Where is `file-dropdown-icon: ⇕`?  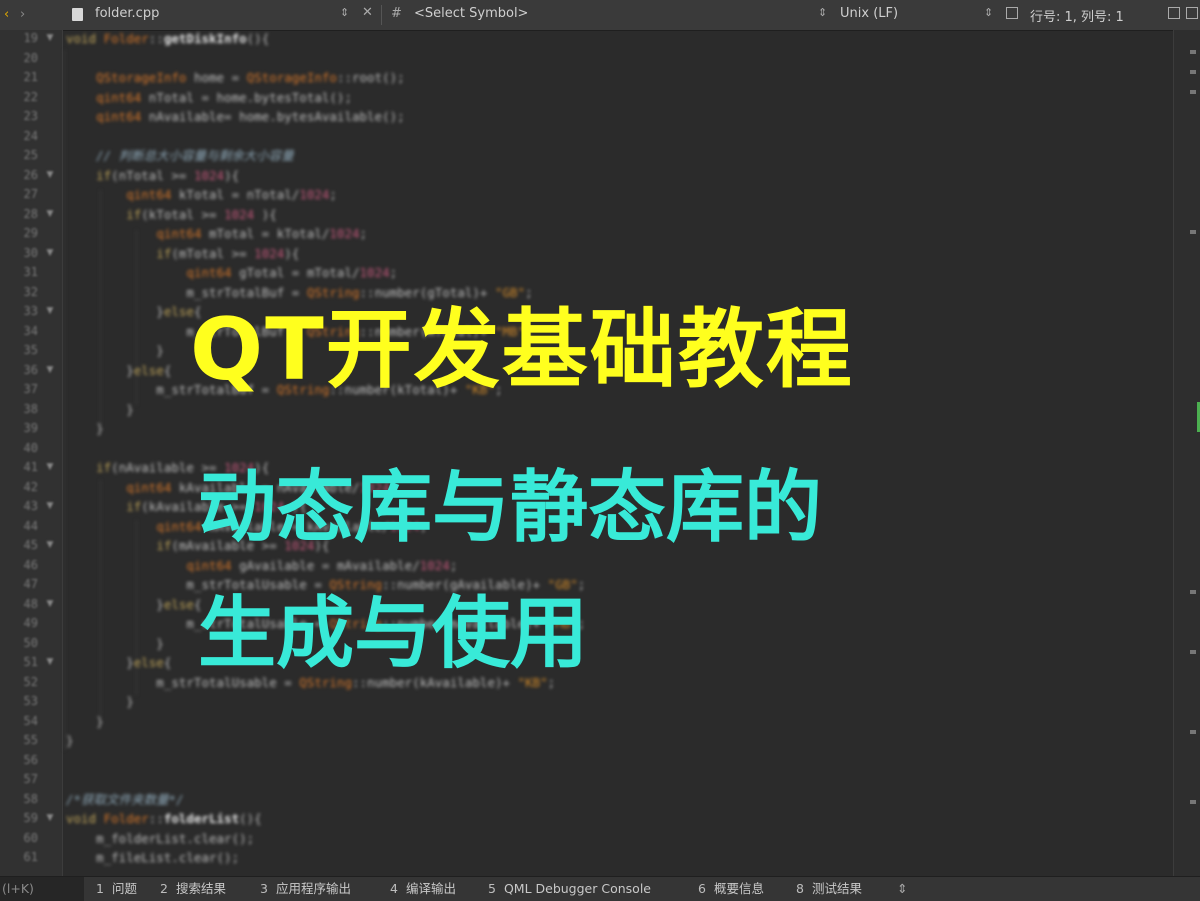 file-dropdown-icon: ⇕ is located at coordinates (344, 12).